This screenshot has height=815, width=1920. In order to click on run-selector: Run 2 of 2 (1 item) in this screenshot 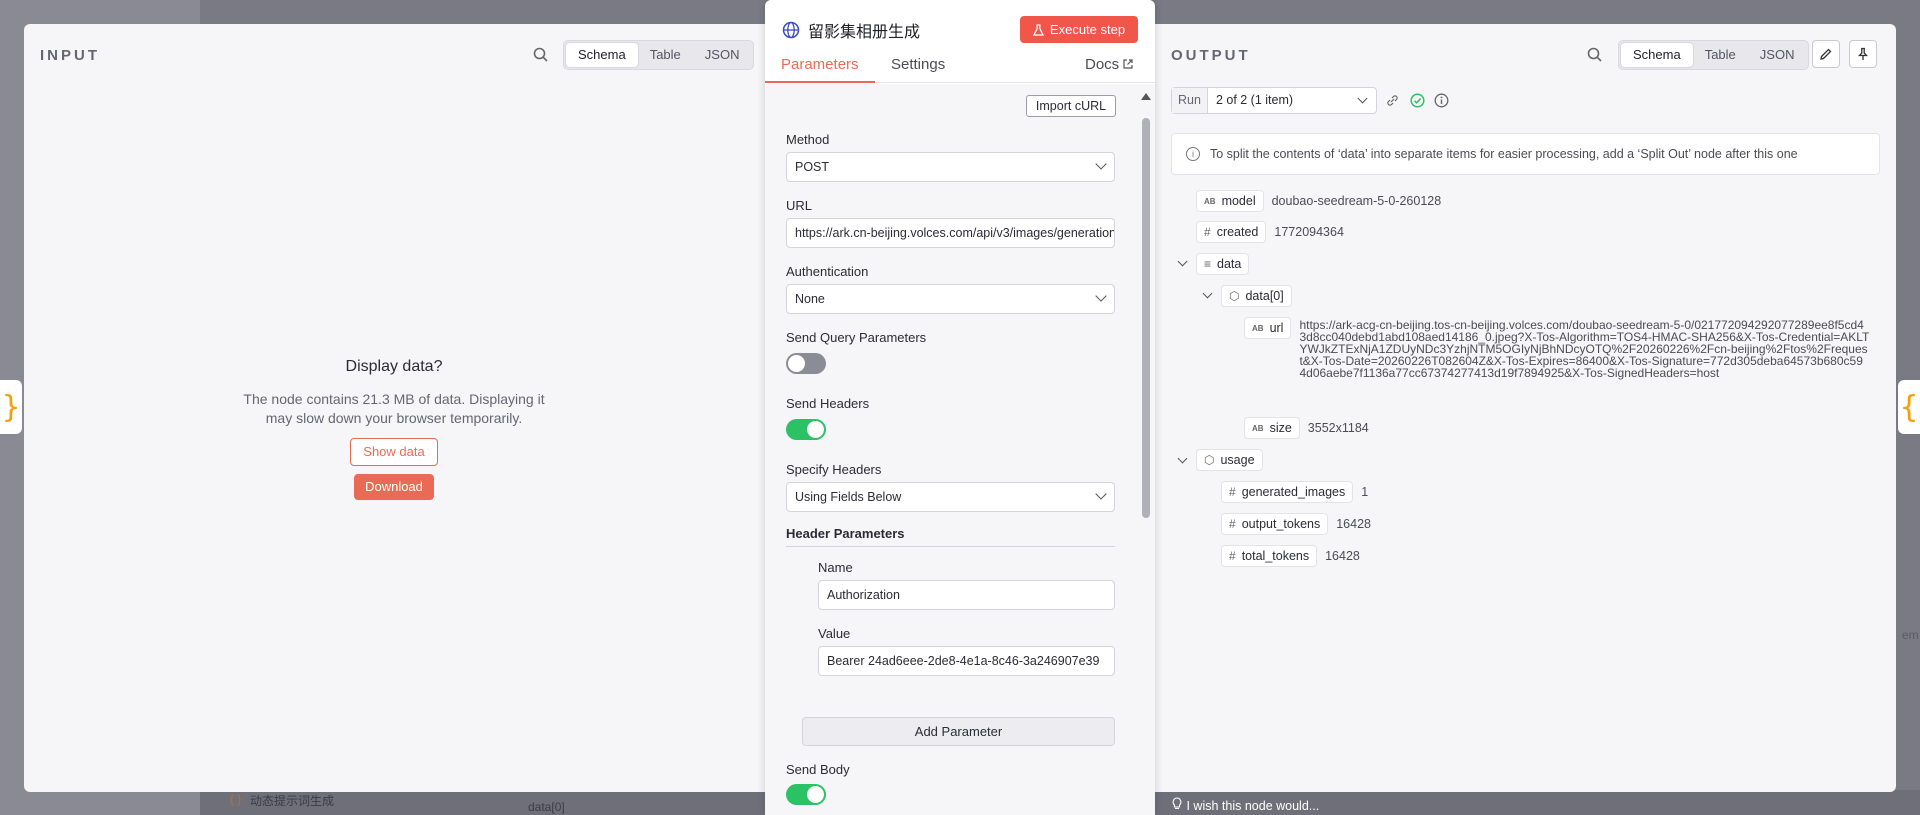, I will do `click(1274, 100)`.